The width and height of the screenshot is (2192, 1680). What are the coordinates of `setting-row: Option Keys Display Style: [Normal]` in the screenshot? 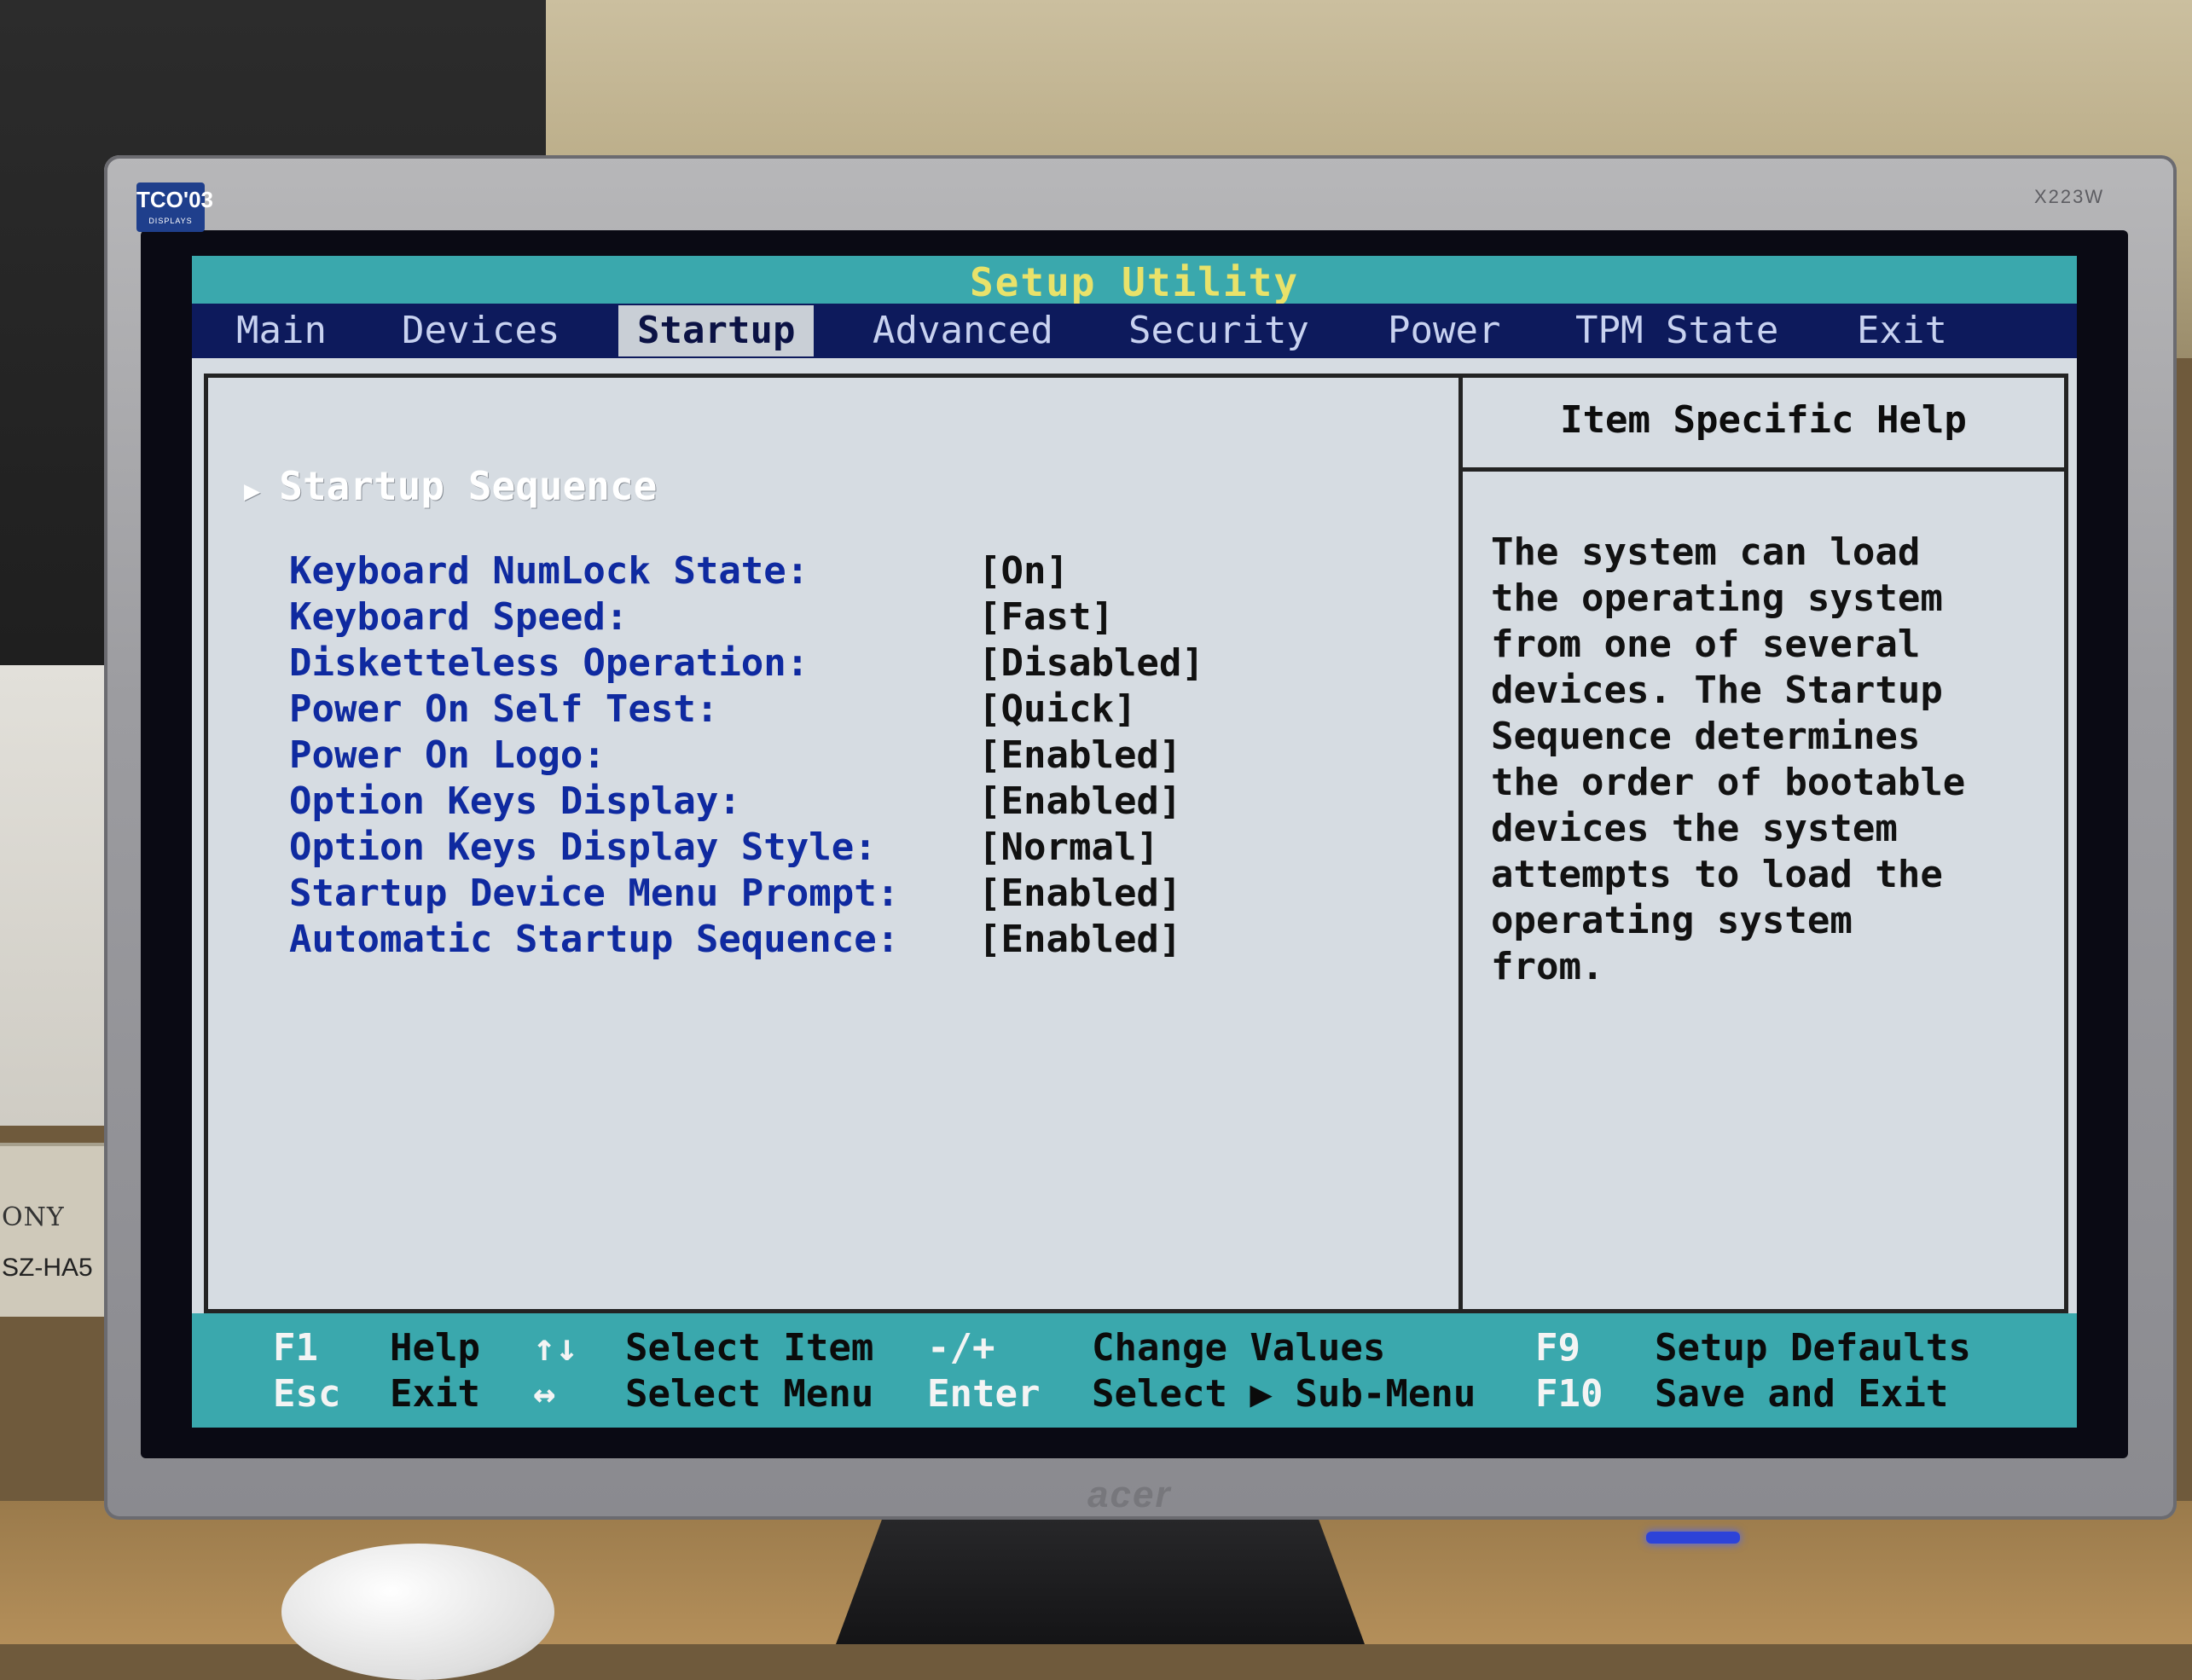 It's located at (844, 848).